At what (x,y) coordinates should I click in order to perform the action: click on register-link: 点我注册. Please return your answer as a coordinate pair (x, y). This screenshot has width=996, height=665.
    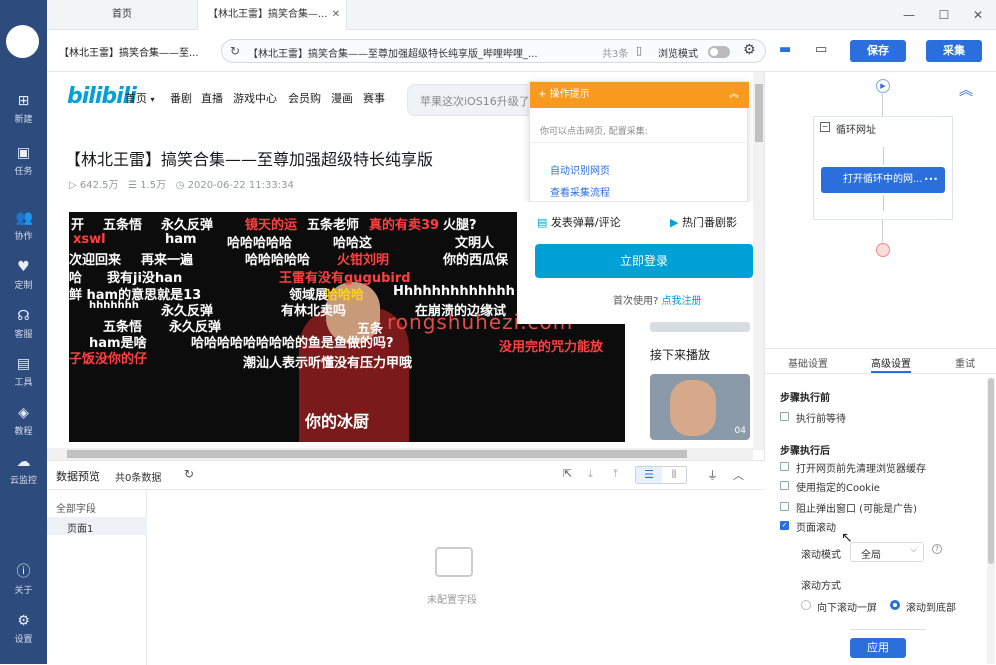
    Looking at the image, I should click on (682, 301).